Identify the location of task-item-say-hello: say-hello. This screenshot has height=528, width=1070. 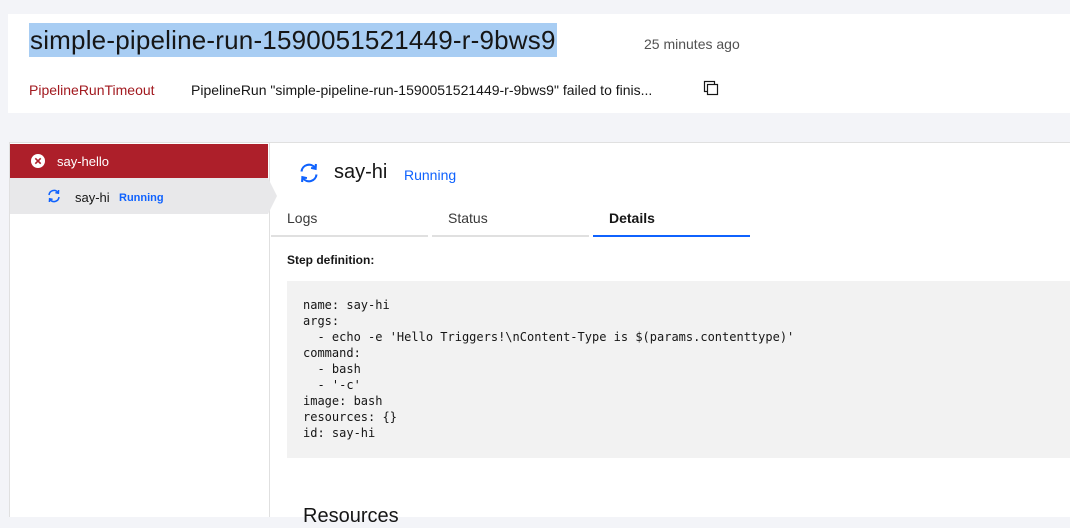
(139, 161).